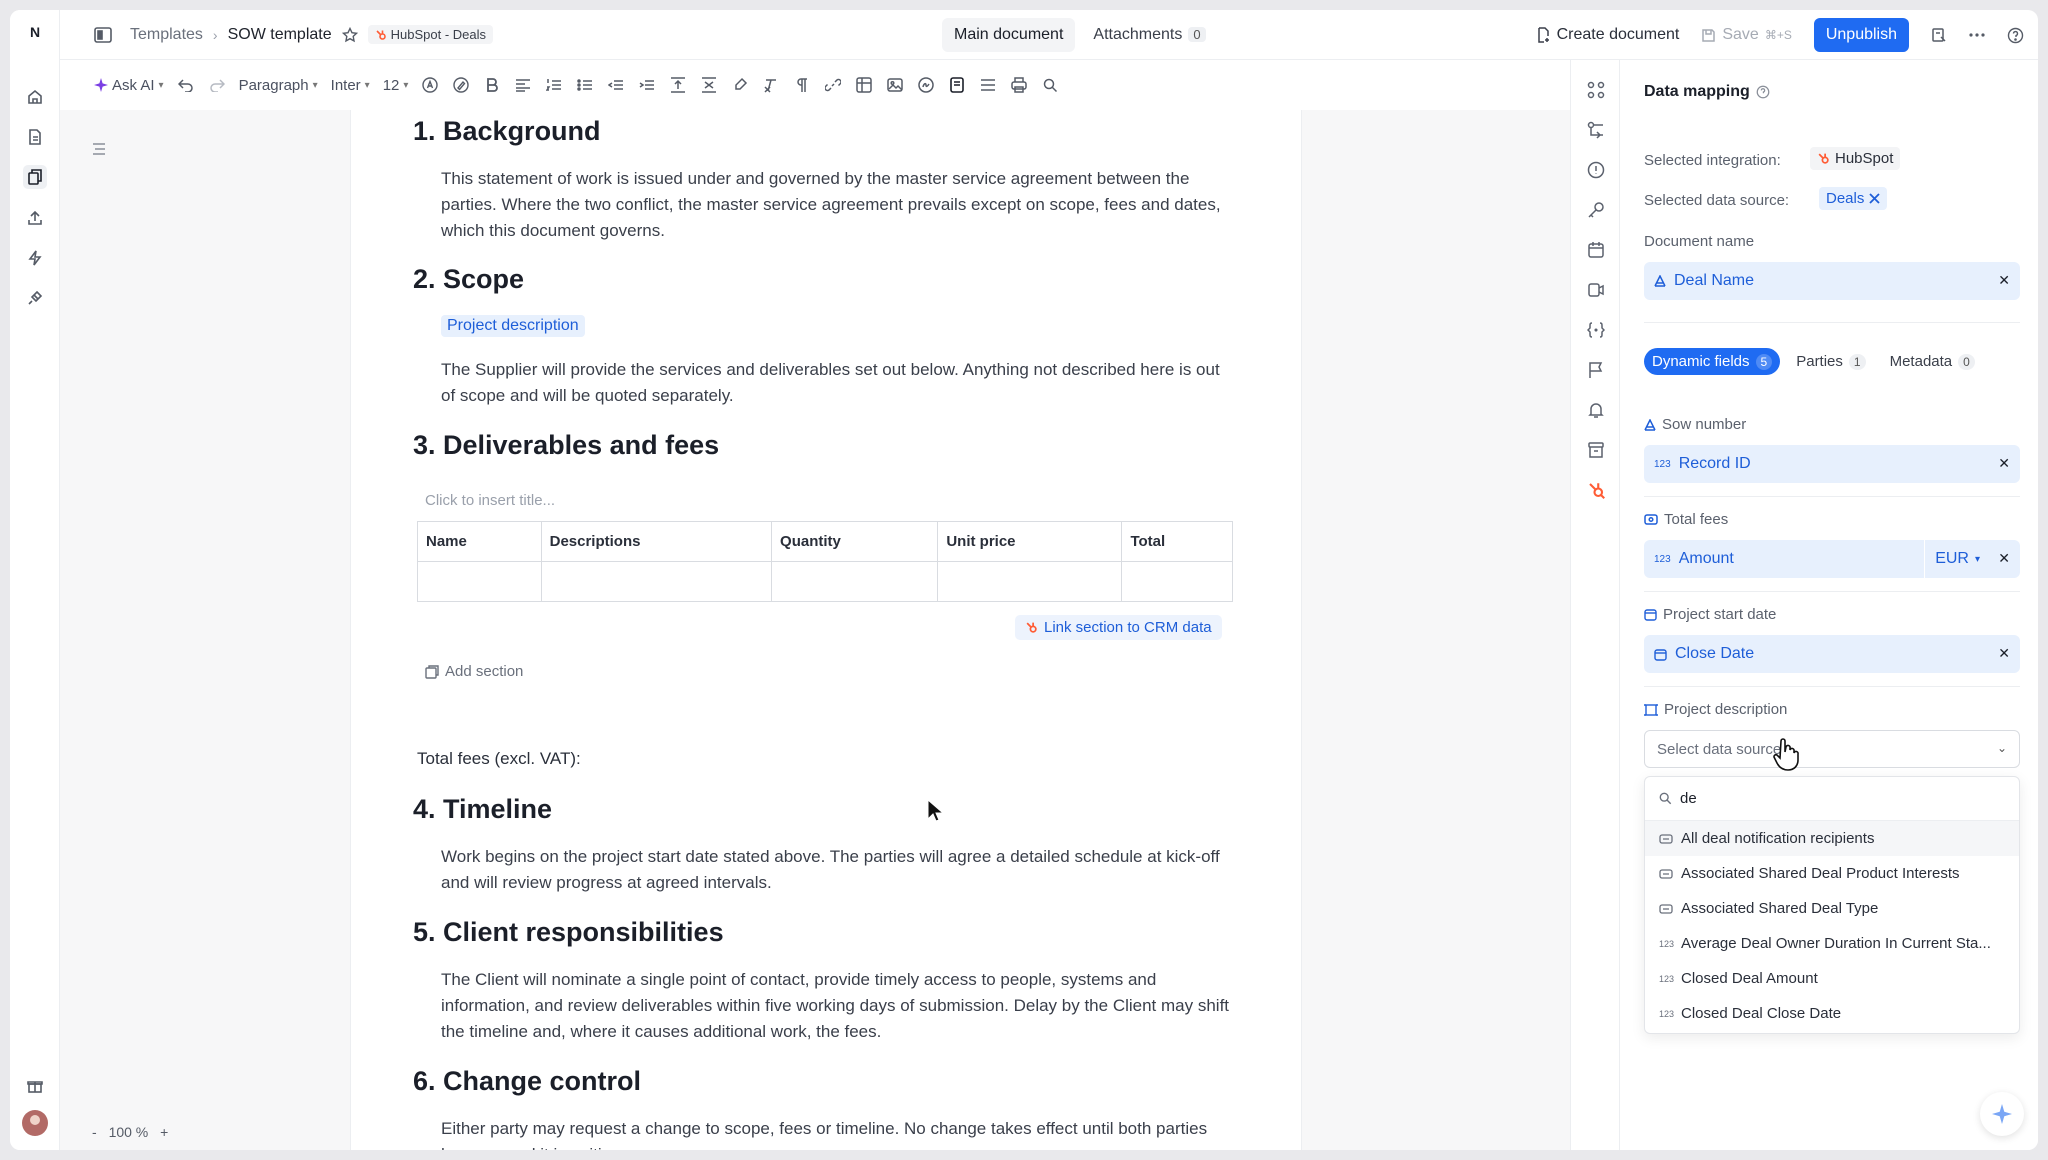 Image resolution: width=2048 pixels, height=1160 pixels. What do you see at coordinates (1746, 35) in the screenshot?
I see `save-button: Save ⌘+S` at bounding box center [1746, 35].